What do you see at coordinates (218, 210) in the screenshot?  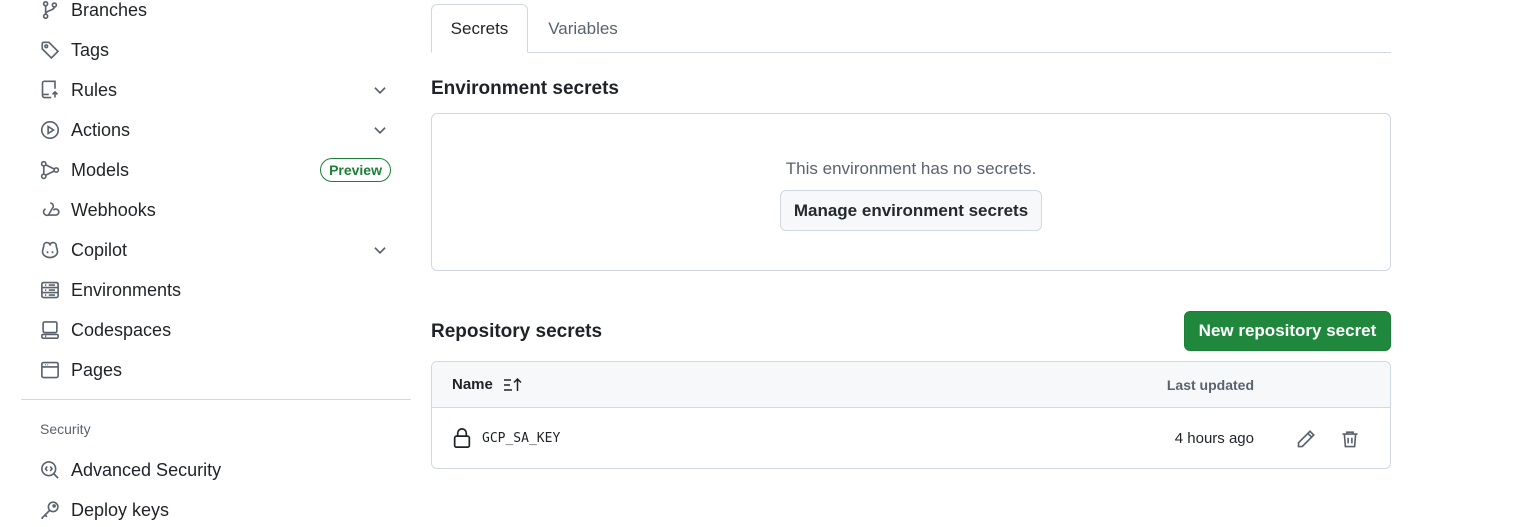 I see `sidebar-item-webhooks: Webhooks` at bounding box center [218, 210].